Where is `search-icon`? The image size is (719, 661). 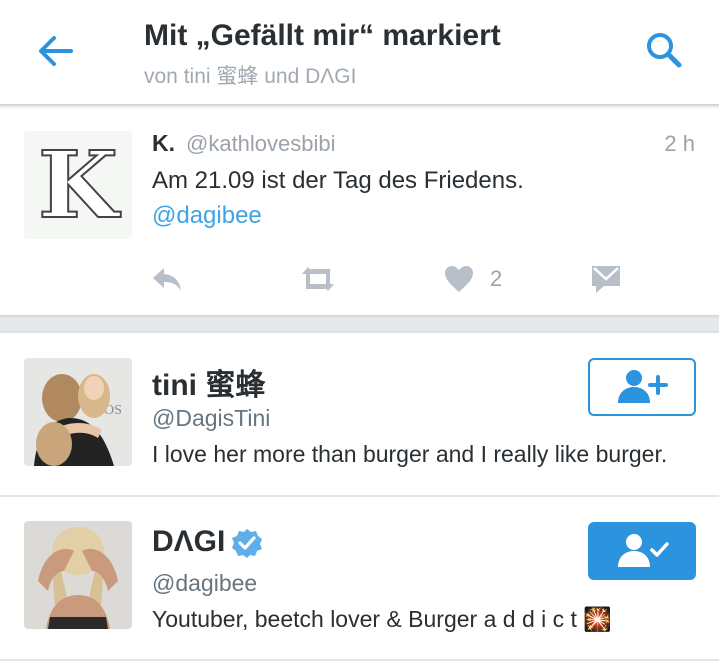
search-icon is located at coordinates (664, 50).